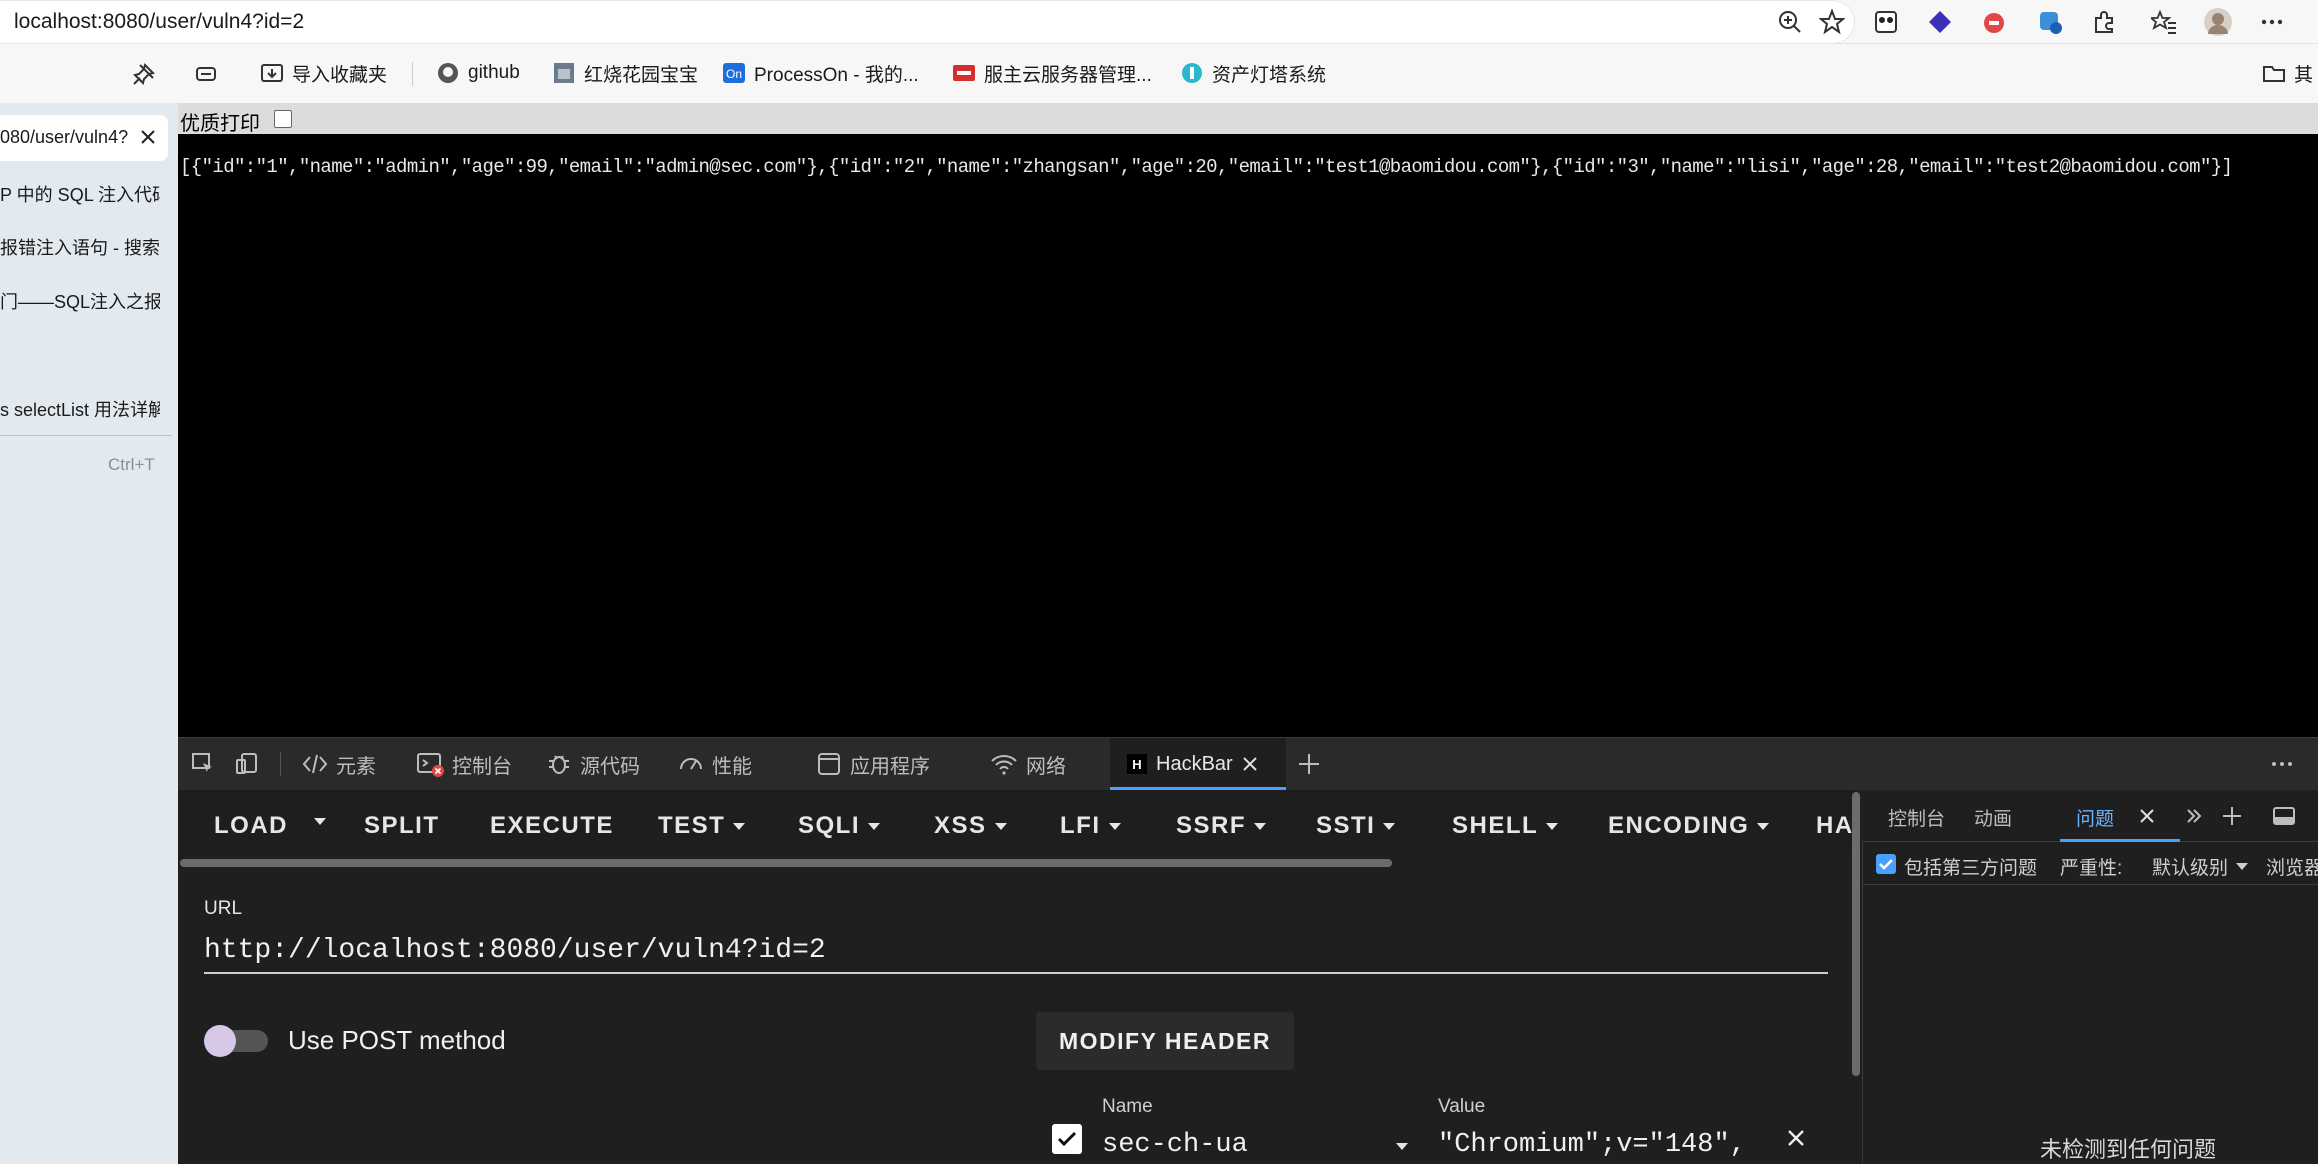  What do you see at coordinates (734, 74) in the screenshot?
I see `svg-text: On` at bounding box center [734, 74].